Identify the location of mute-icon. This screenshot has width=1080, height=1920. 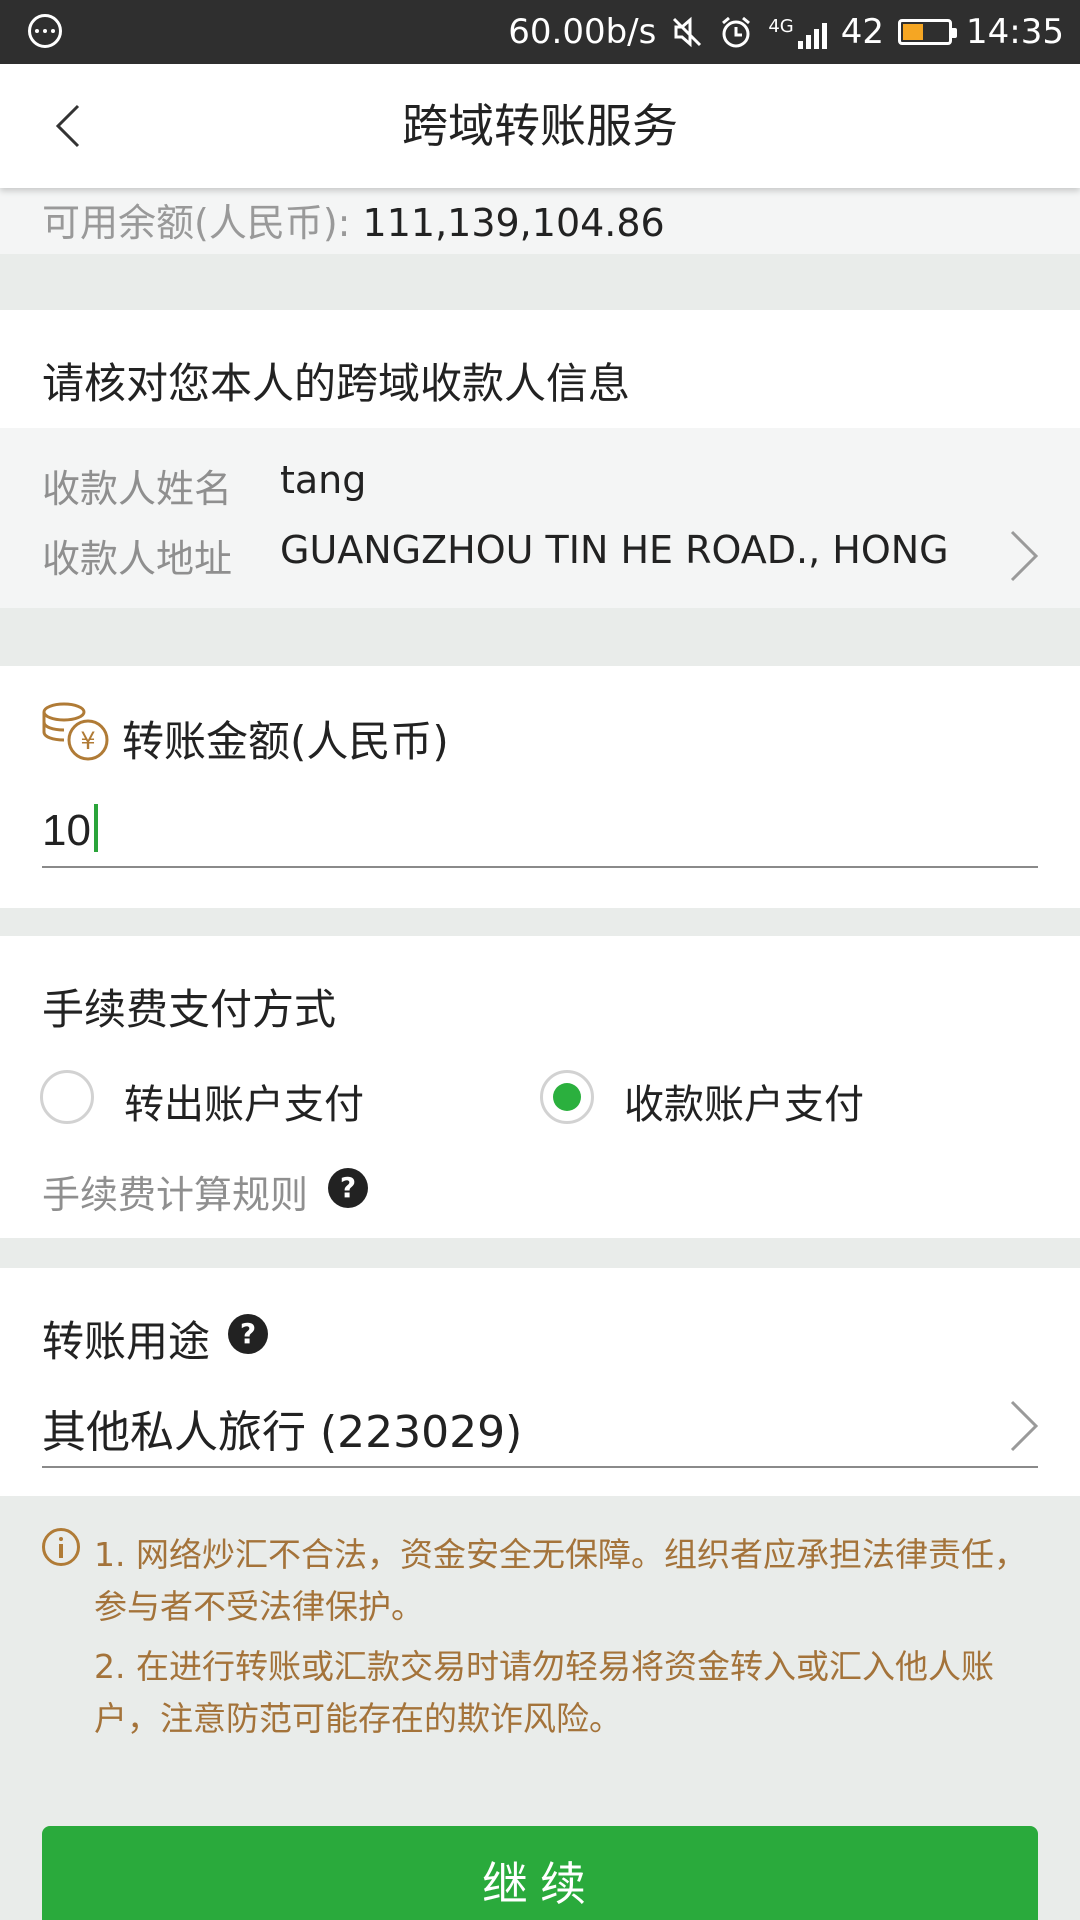
(687, 32).